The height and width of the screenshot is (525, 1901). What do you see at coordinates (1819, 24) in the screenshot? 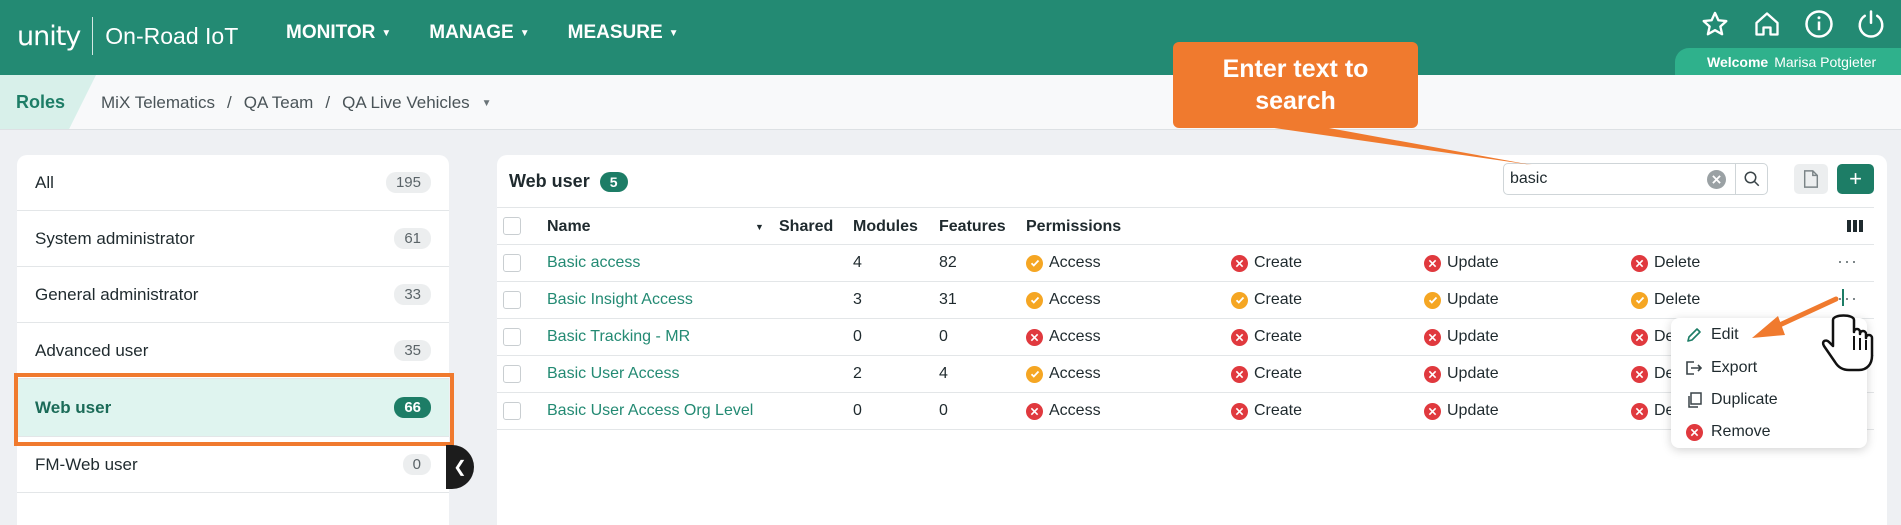
I see `info-icon` at bounding box center [1819, 24].